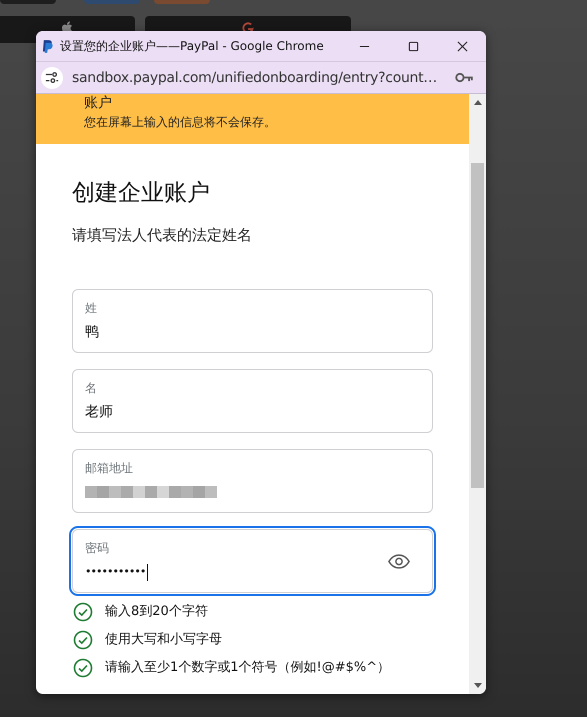  Describe the element at coordinates (236, 572) in the screenshot. I see `password-value: •••••••••••` at that location.